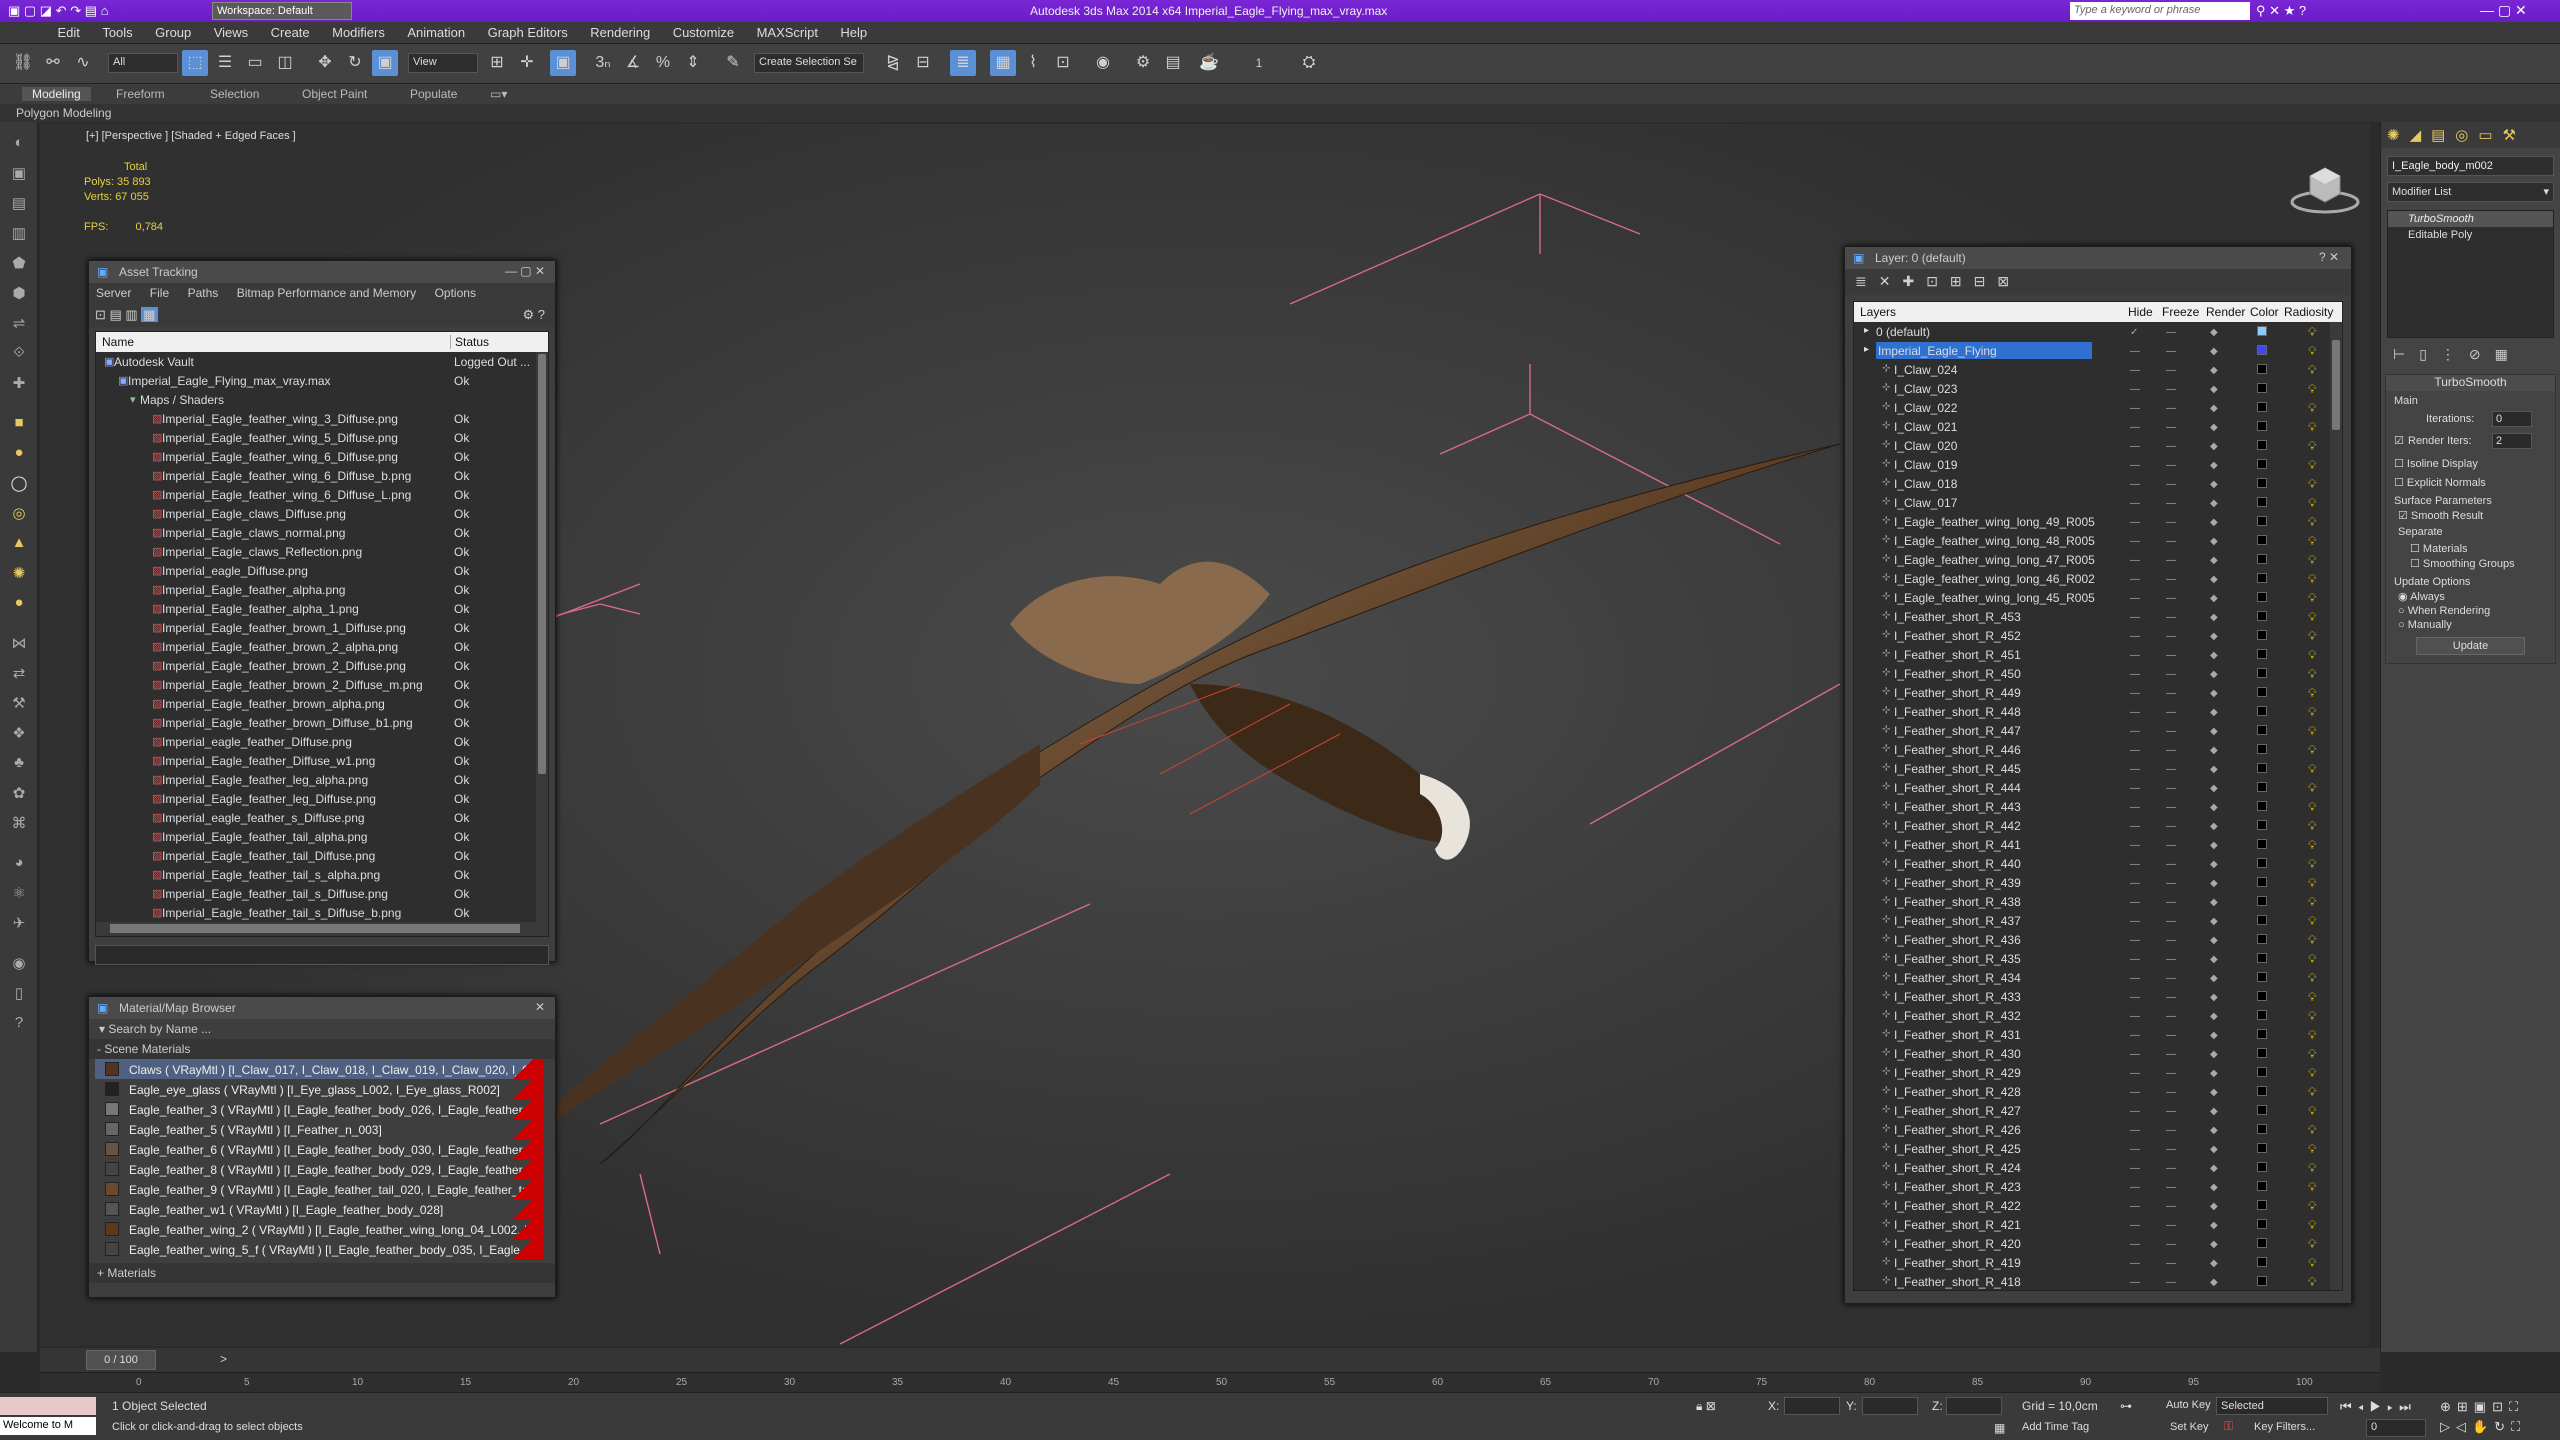 The image size is (2560, 1440). I want to click on tool-icon-25: ✈, so click(19, 925).